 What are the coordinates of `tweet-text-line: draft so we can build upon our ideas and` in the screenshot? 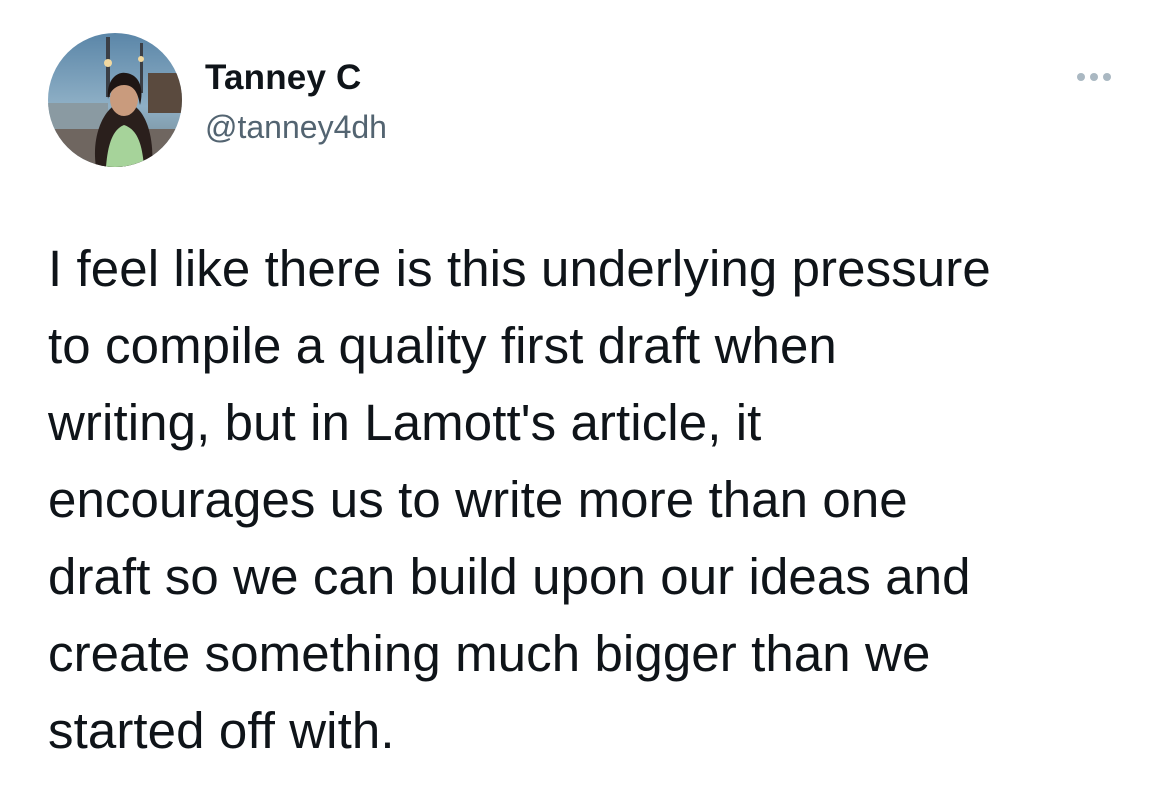 It's located at (509, 576).